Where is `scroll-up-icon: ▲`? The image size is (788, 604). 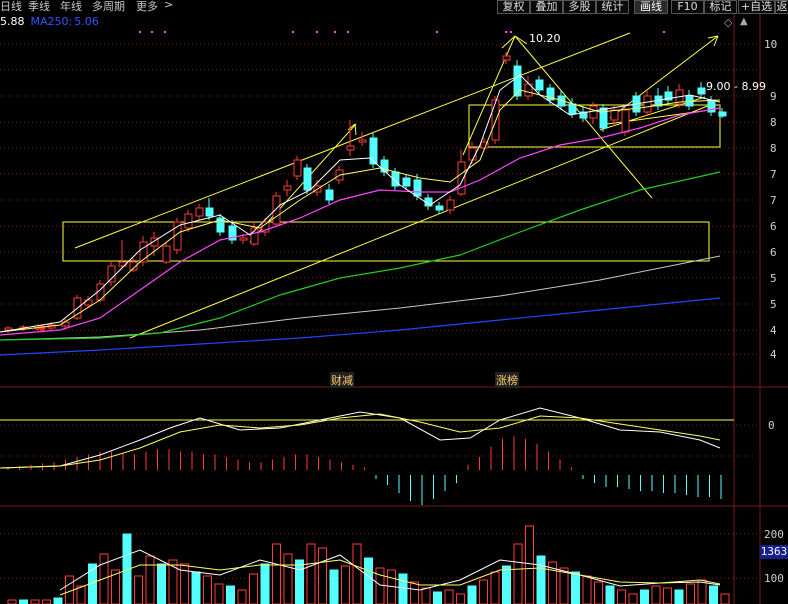
scroll-up-icon: ▲ is located at coordinates (744, 21).